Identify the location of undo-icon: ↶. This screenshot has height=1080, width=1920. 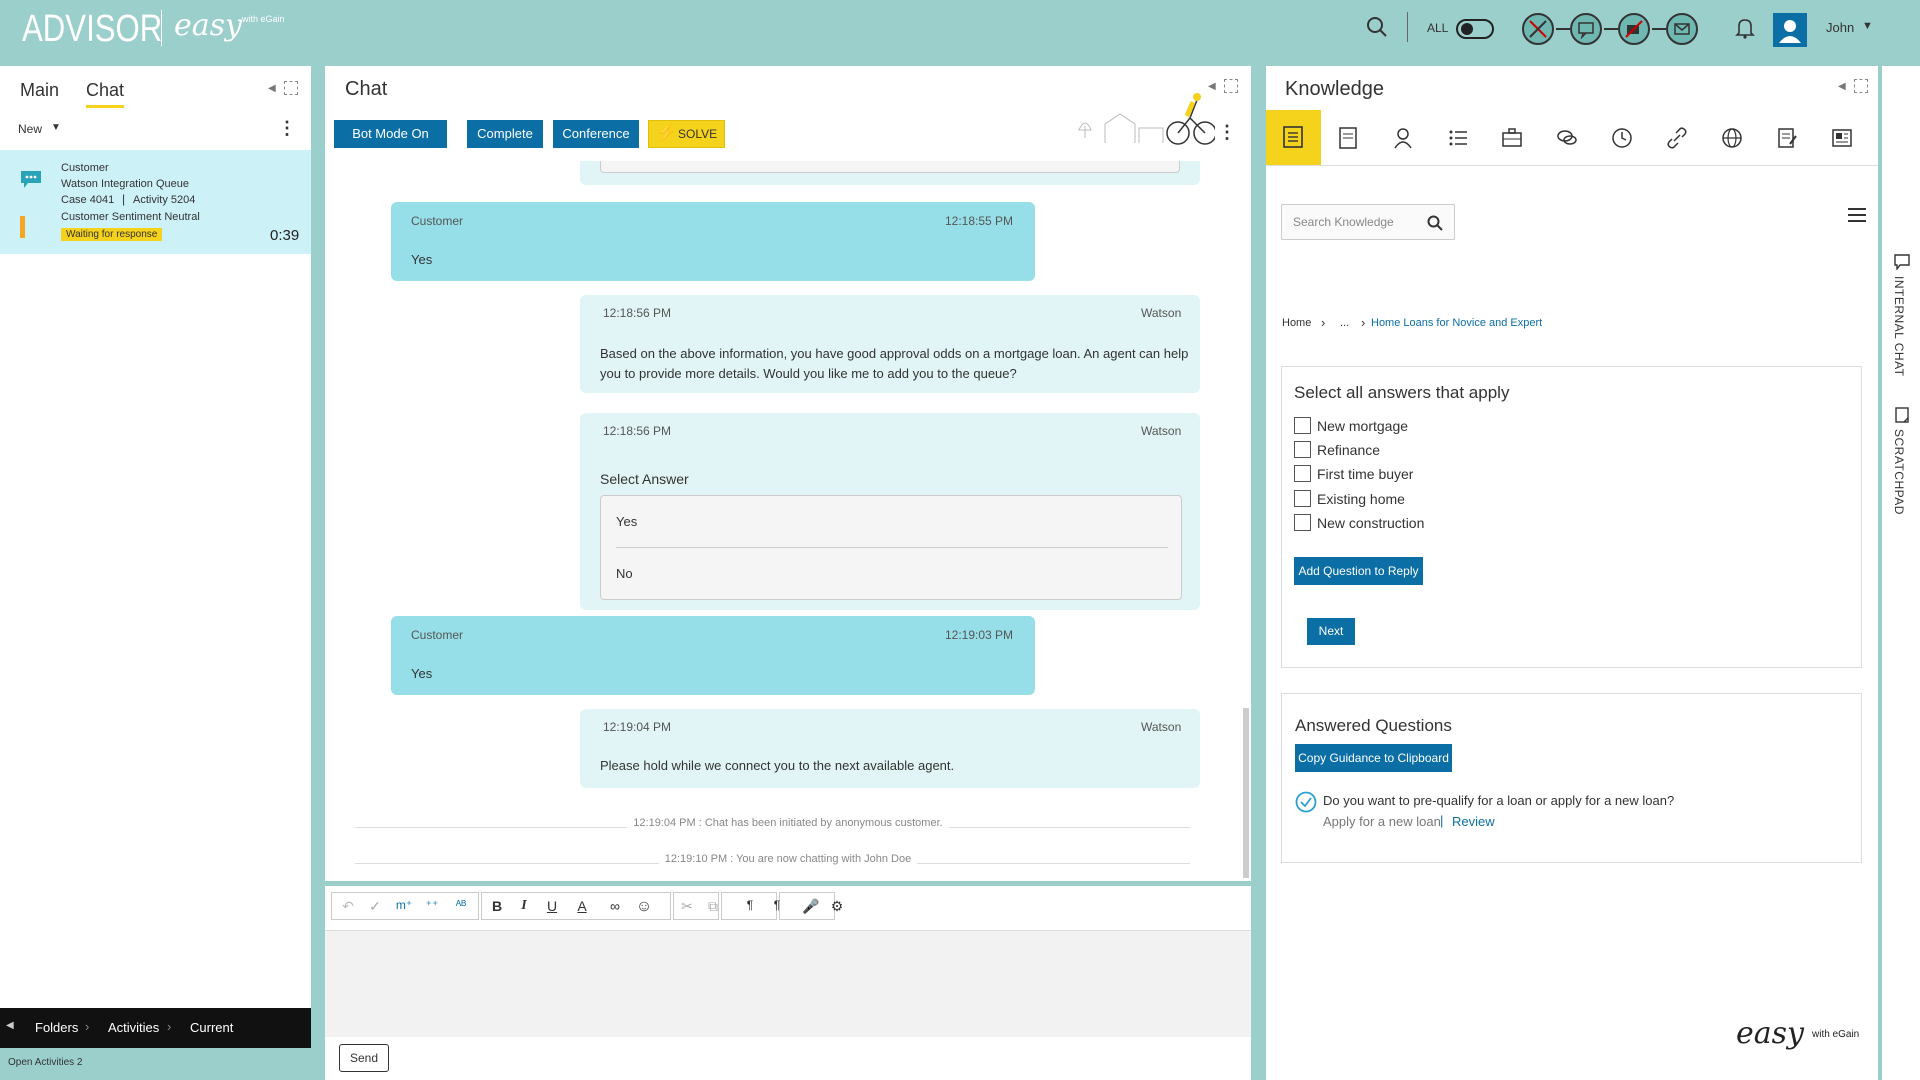
(348, 906).